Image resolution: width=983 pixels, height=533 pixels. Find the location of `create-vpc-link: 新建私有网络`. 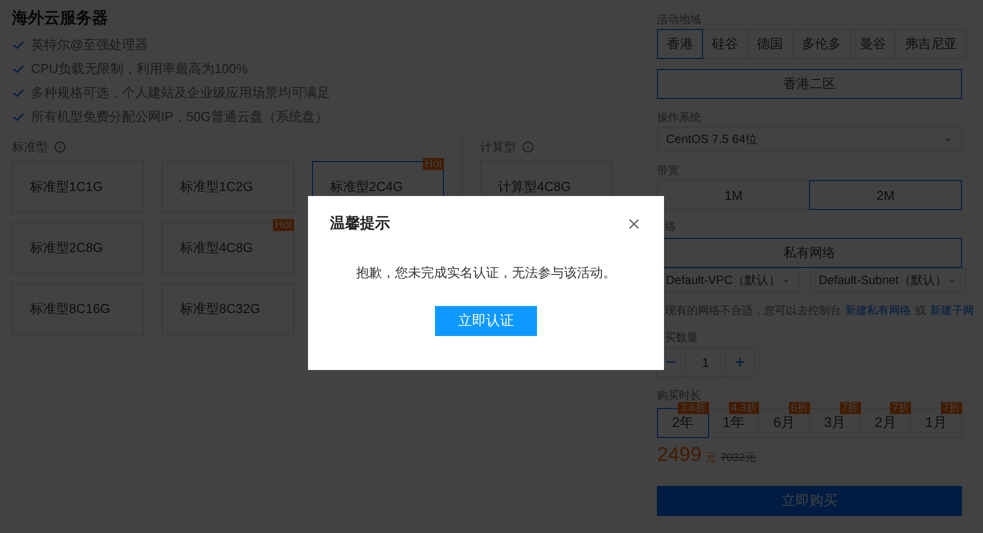

create-vpc-link: 新建私有网络 is located at coordinates (878, 310).